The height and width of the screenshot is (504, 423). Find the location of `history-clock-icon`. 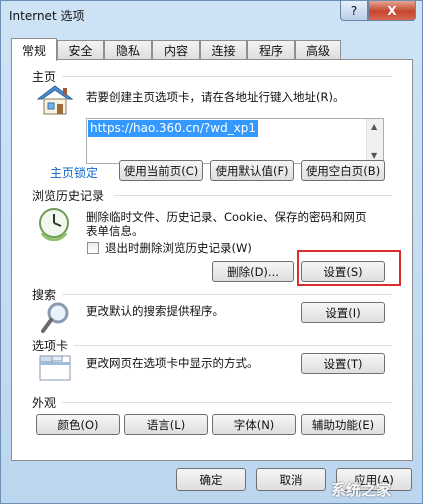

history-clock-icon is located at coordinates (55, 225).